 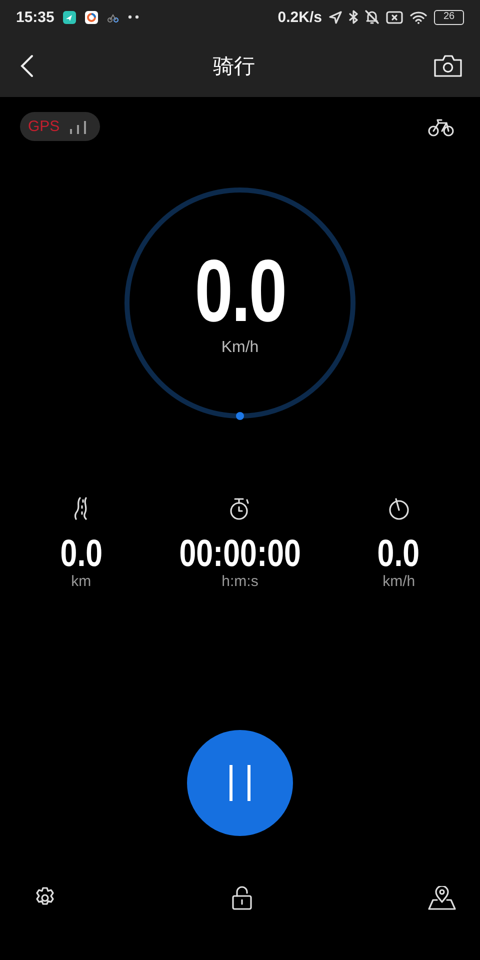 What do you see at coordinates (240, 291) in the screenshot?
I see `speed-value: 0.0` at bounding box center [240, 291].